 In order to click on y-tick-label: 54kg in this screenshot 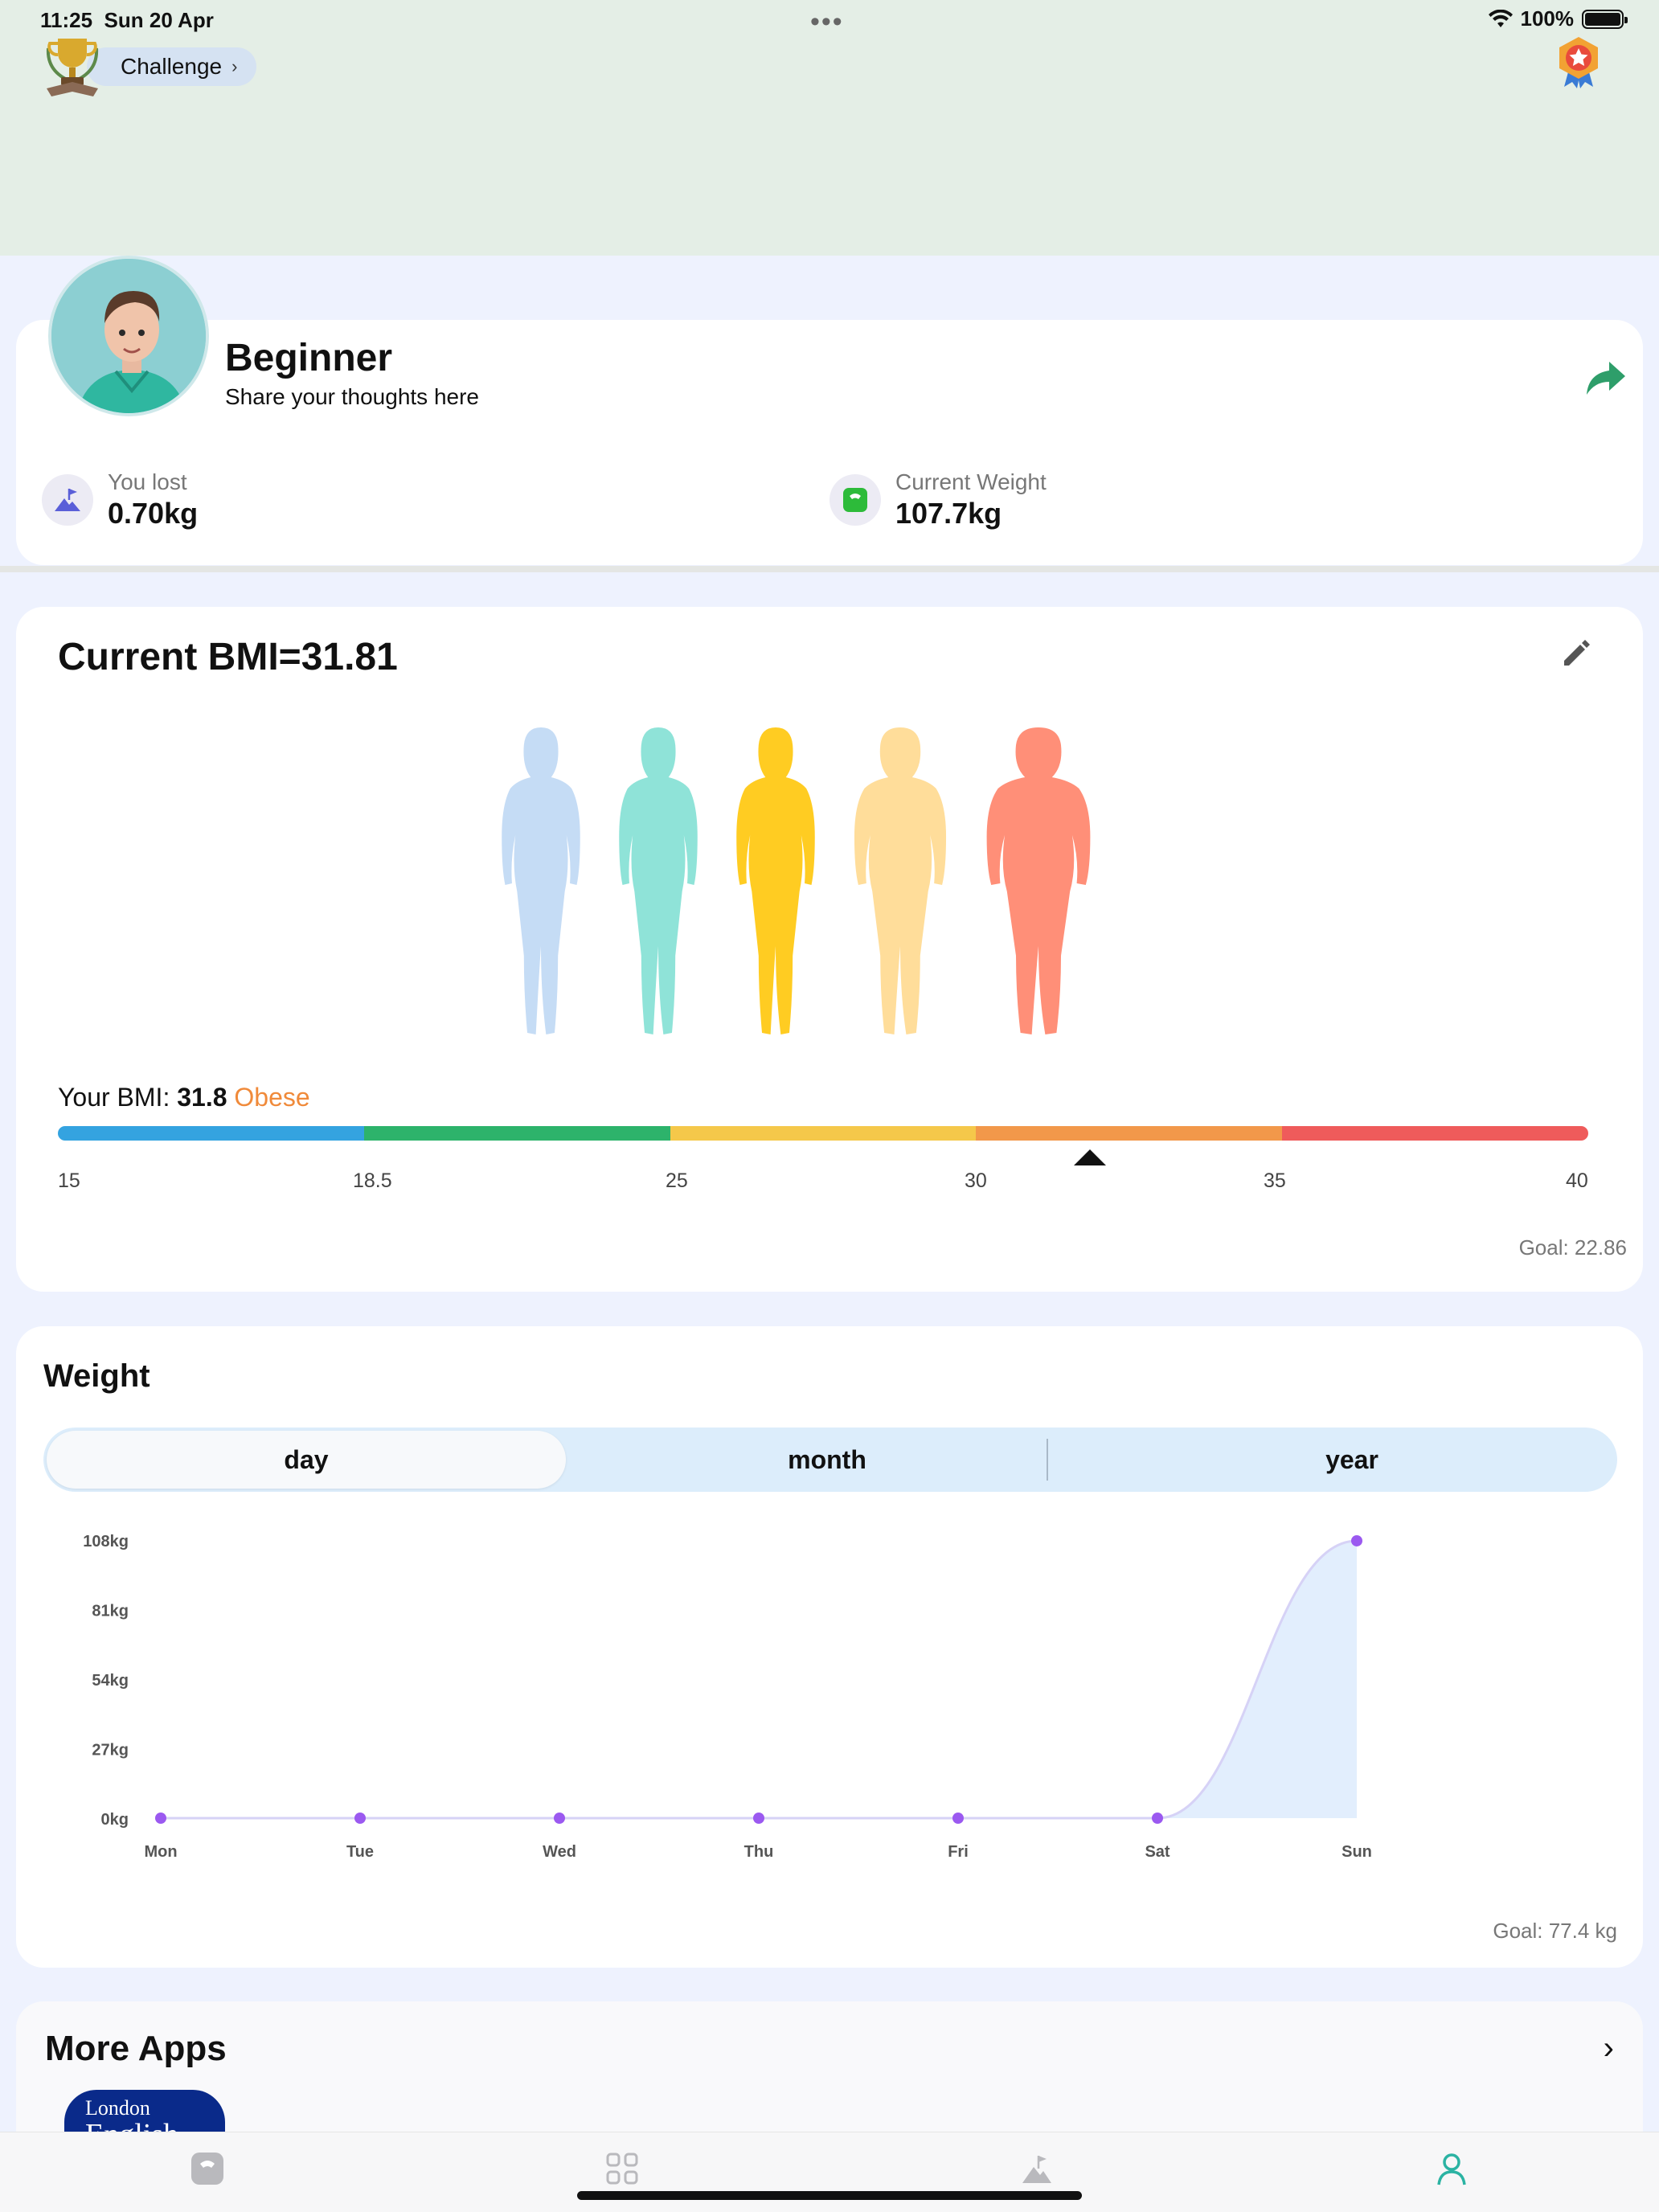, I will do `click(111, 1681)`.